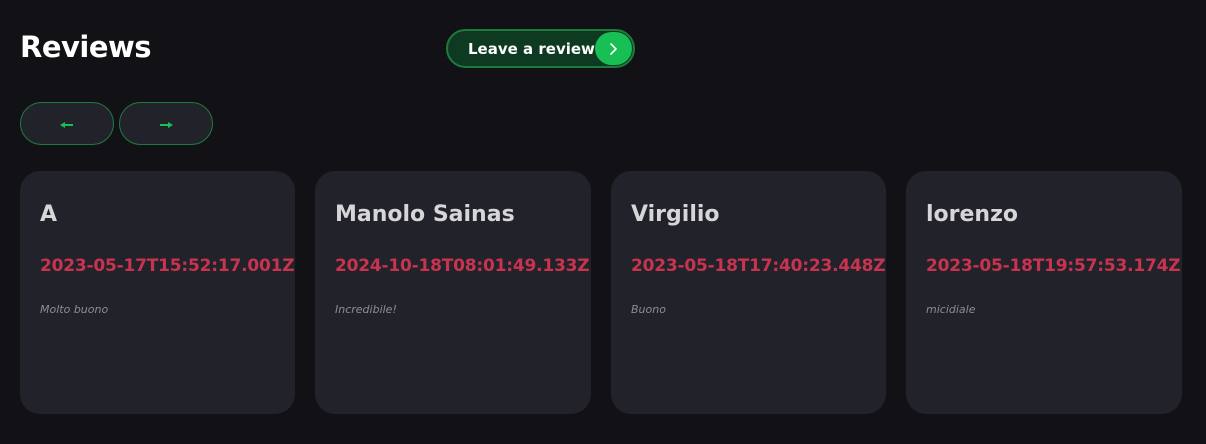 The height and width of the screenshot is (444, 1206). I want to click on review-text: Incredibile!, so click(366, 309).